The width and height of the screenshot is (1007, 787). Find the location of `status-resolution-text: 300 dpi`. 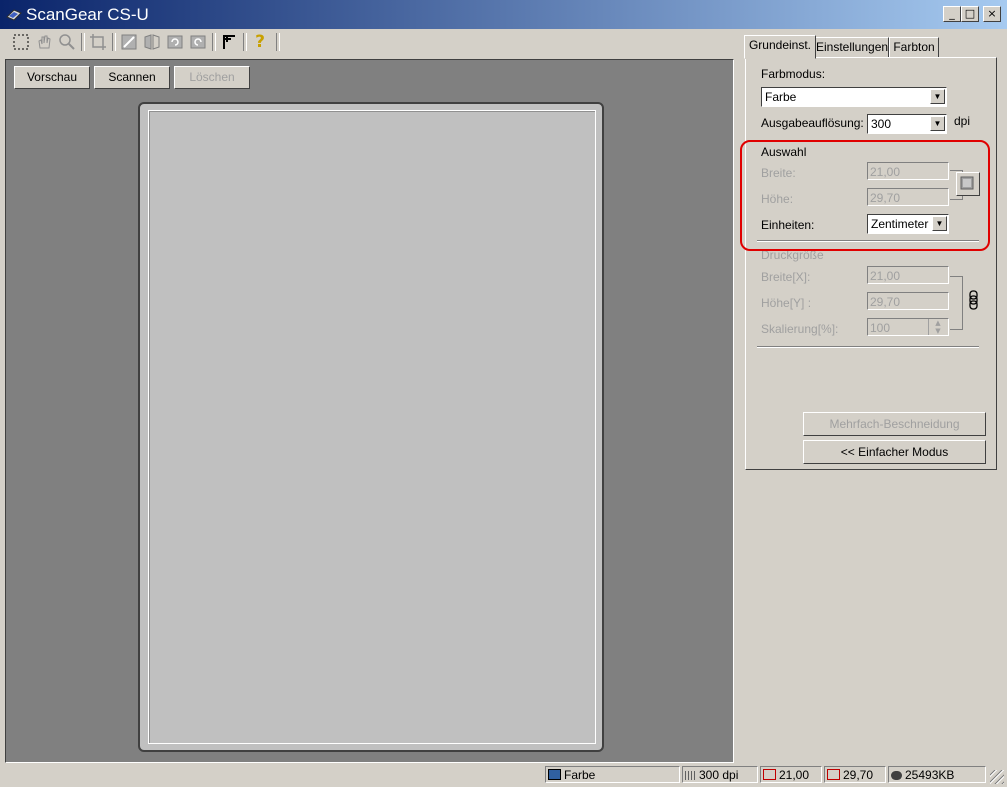

status-resolution-text: 300 dpi is located at coordinates (719, 775).